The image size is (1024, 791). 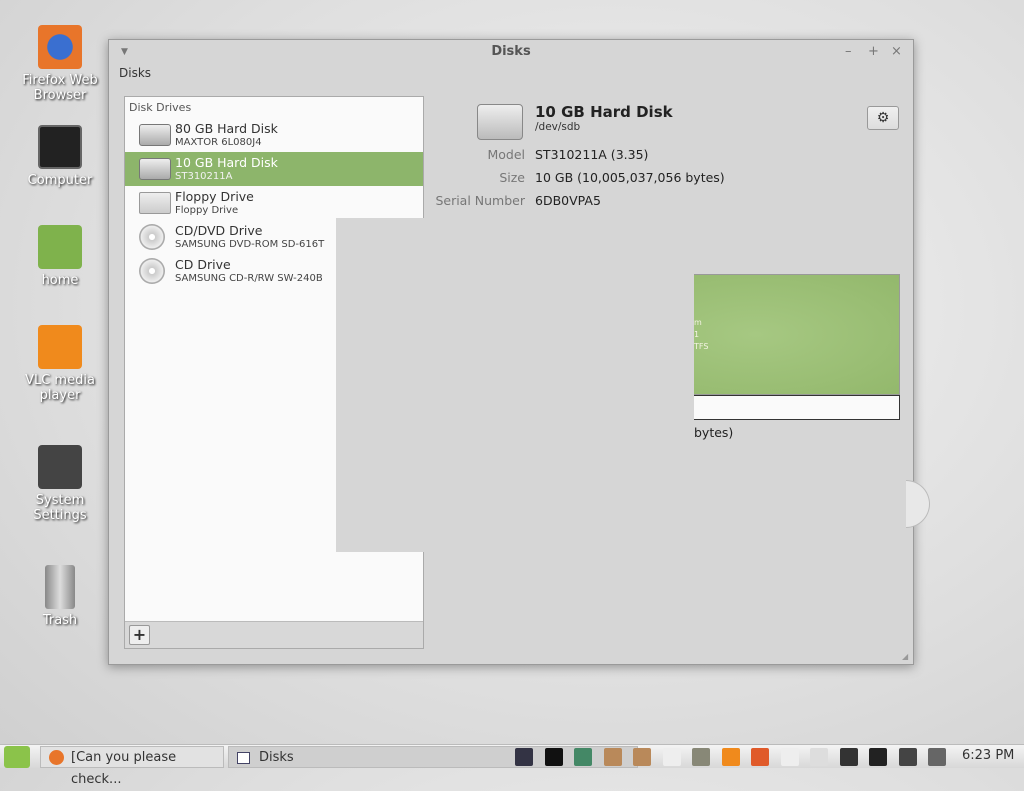 What do you see at coordinates (207, 210) in the screenshot?
I see `drive-model: Floppy Drive` at bounding box center [207, 210].